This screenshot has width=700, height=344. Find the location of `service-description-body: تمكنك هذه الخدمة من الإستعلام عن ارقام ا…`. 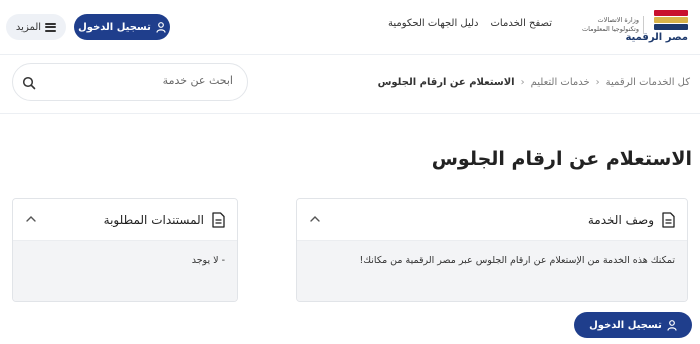

service-description-body: تمكنك هذه الخدمة من الإستعلام عن ارقام ا… is located at coordinates (492, 271).